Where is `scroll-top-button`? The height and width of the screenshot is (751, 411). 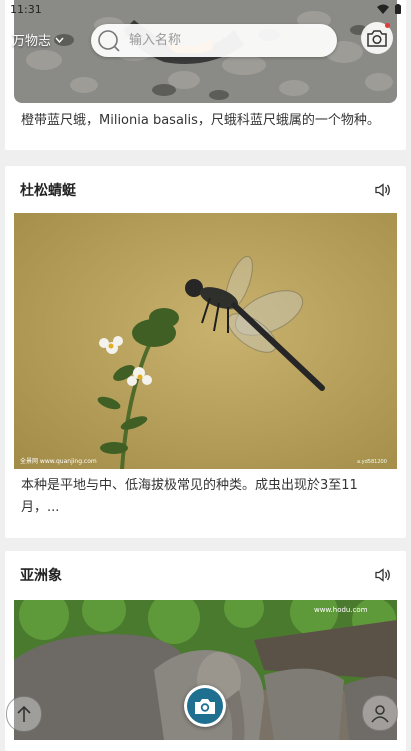
scroll-top-button is located at coordinates (24, 714).